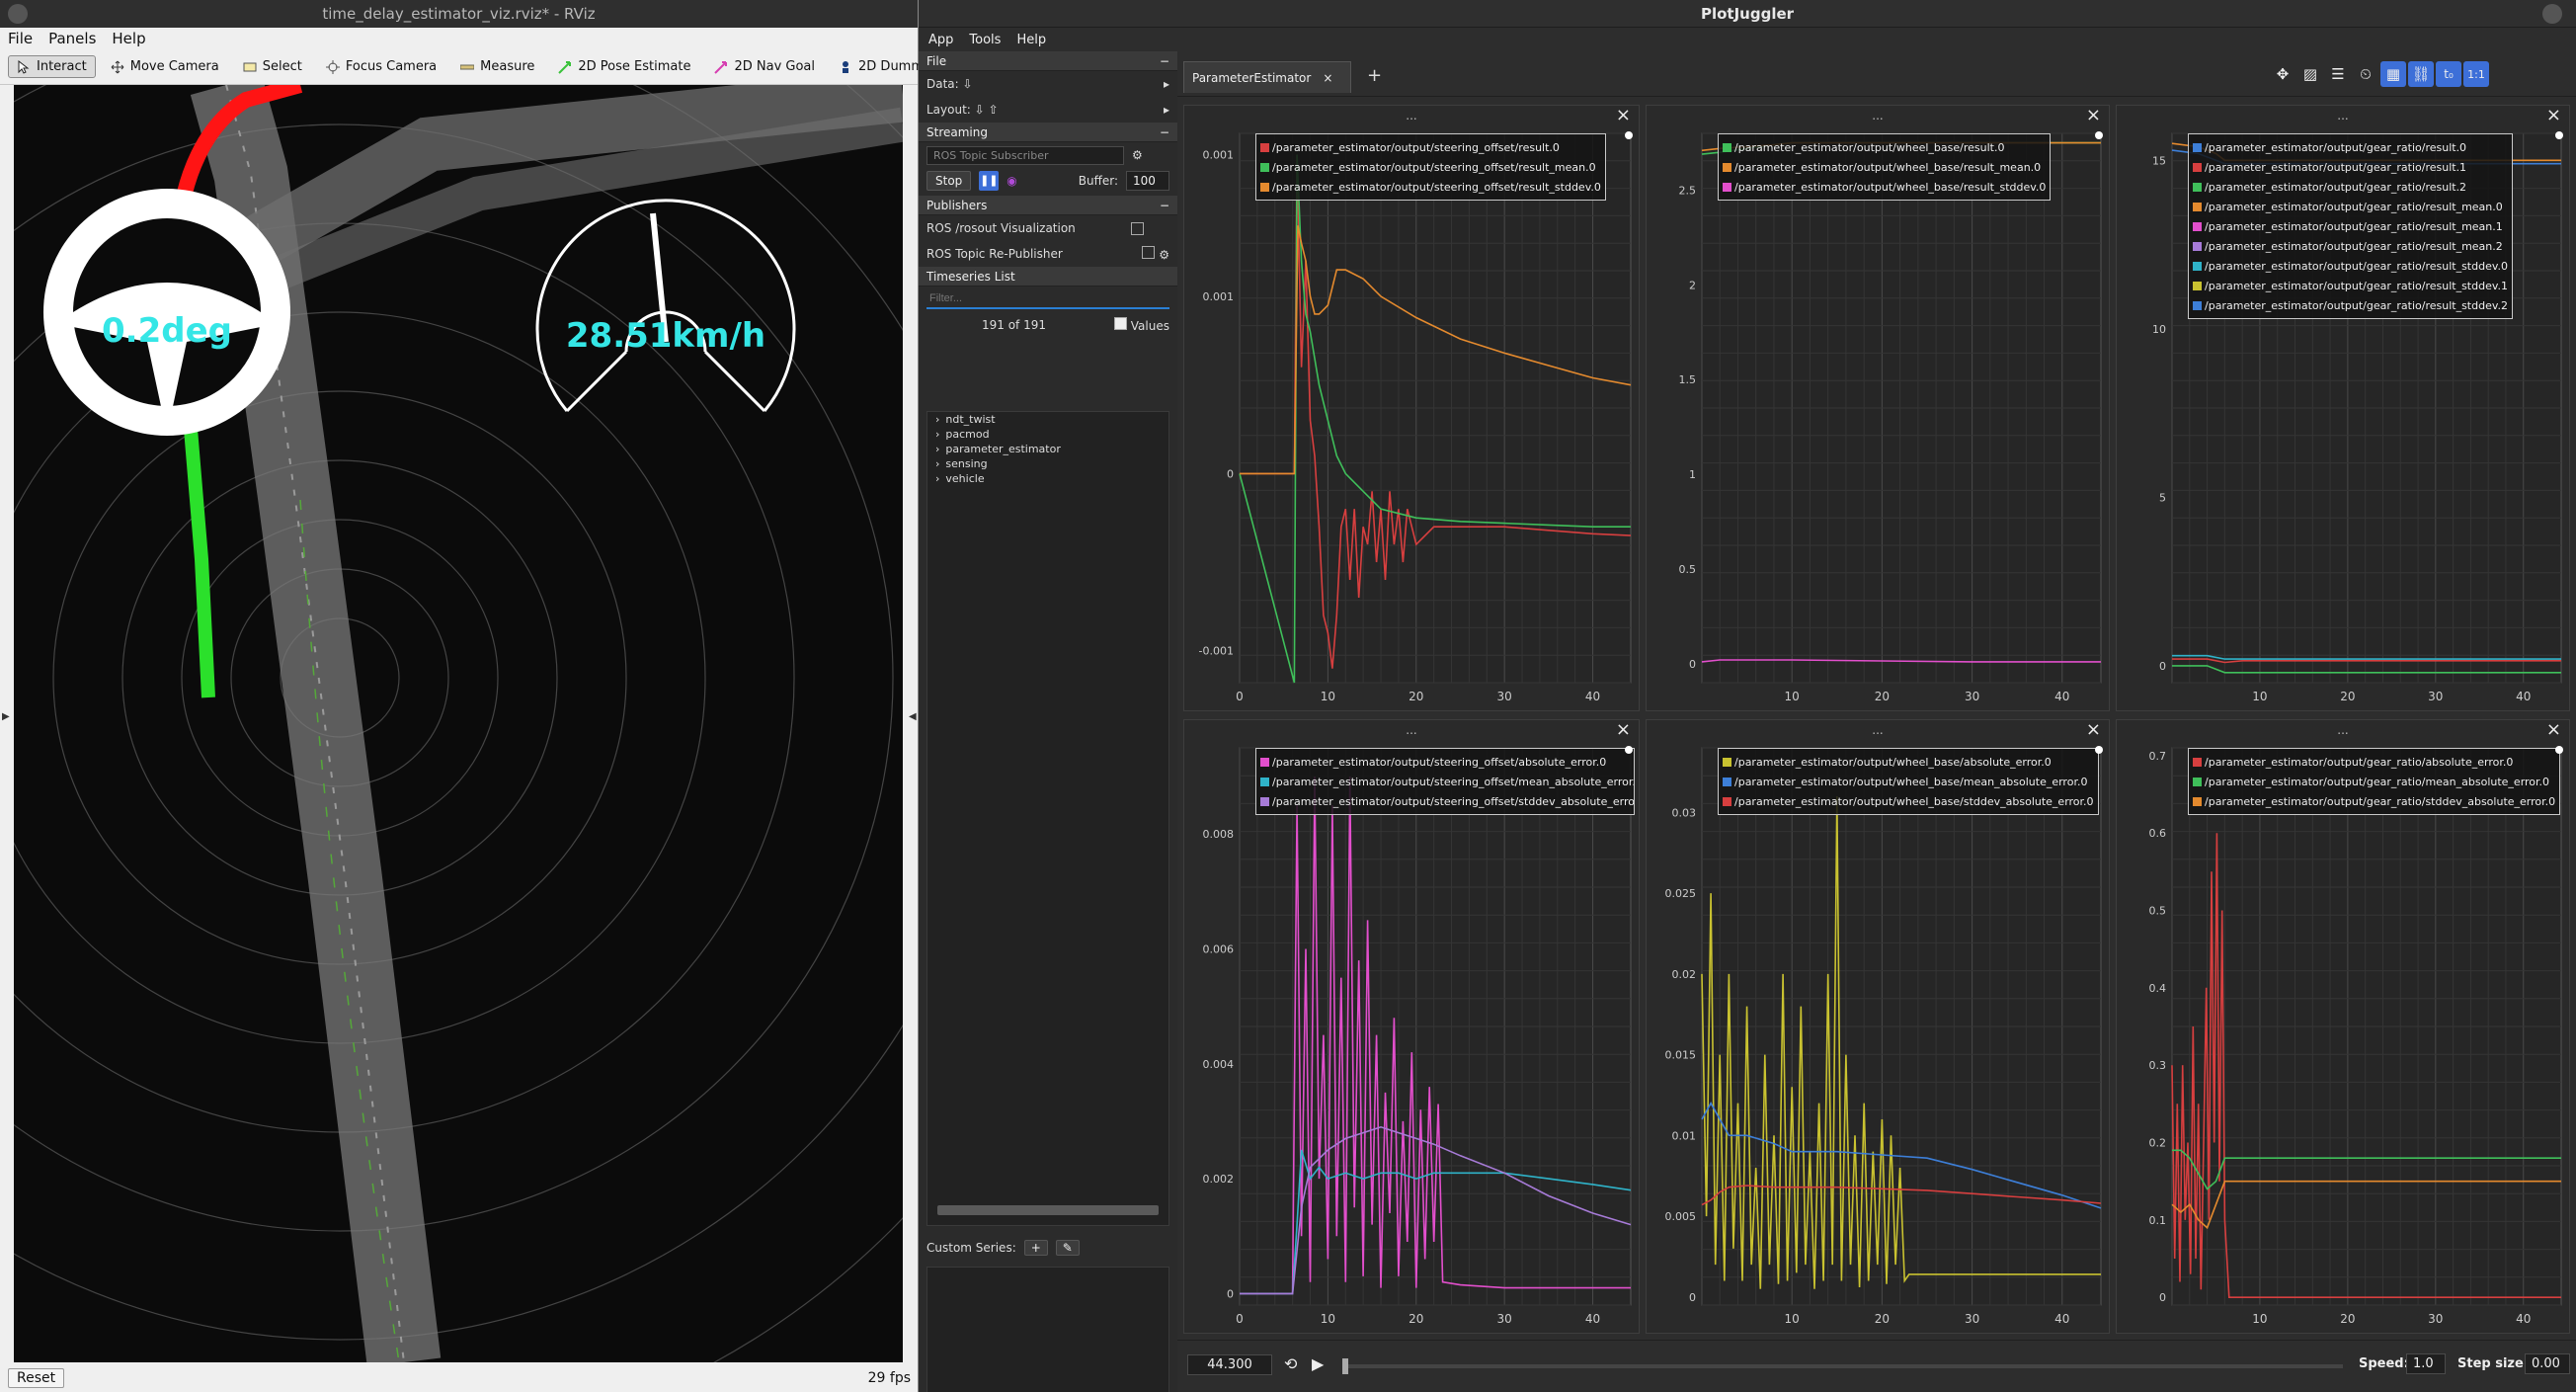 The height and width of the screenshot is (1392, 2576). Describe the element at coordinates (1048, 277) in the screenshot. I see `timeseries-section-header: Timeseries List` at that location.